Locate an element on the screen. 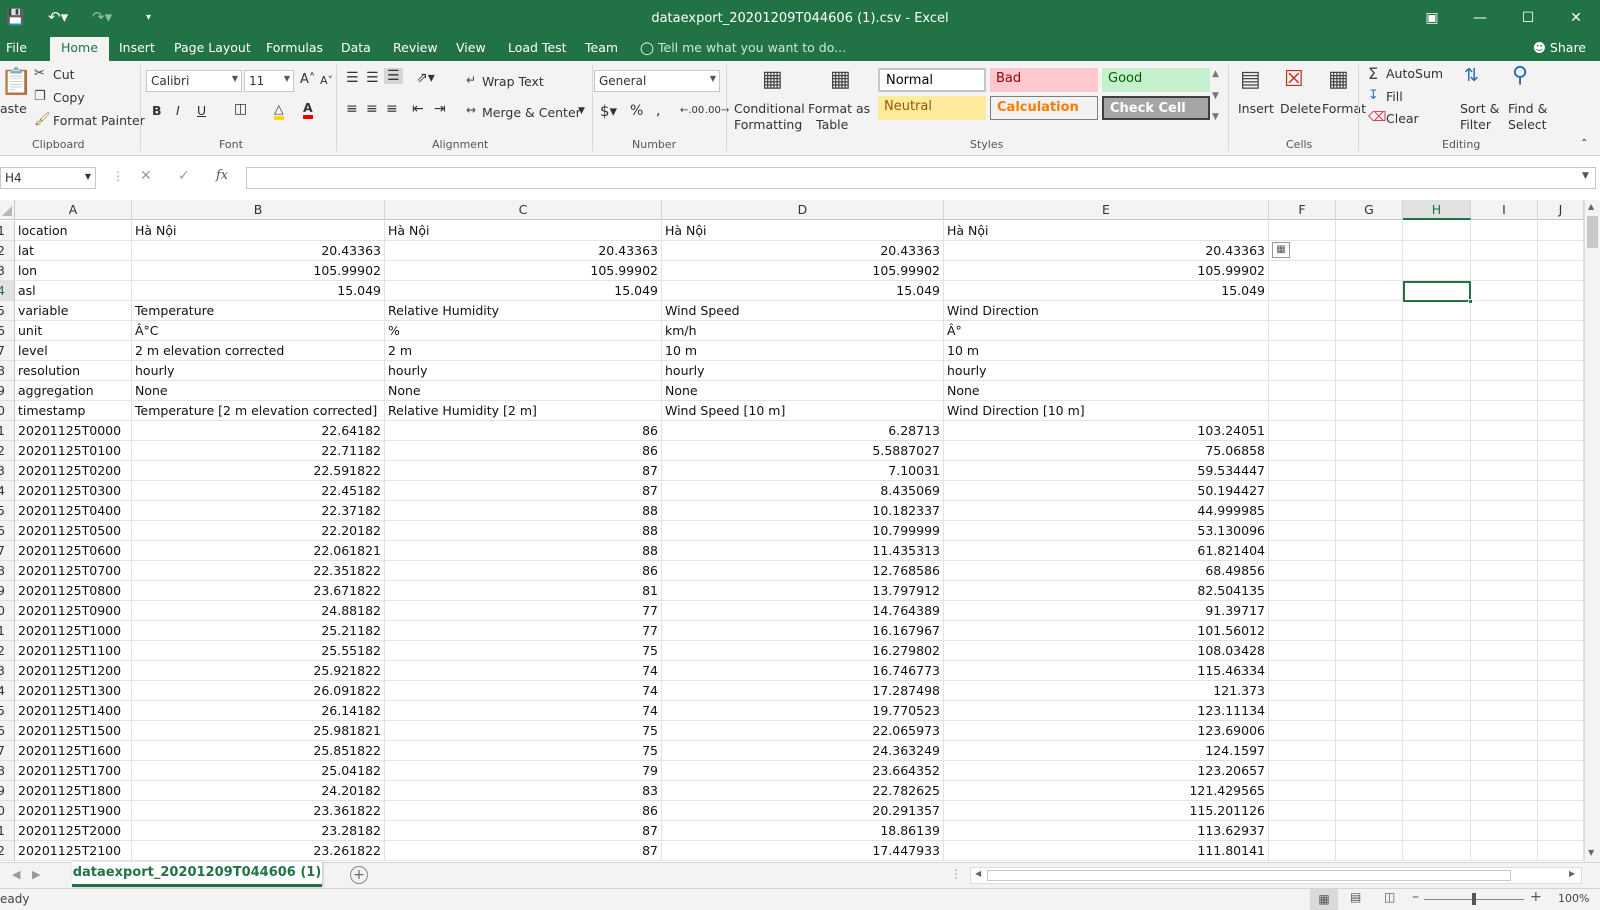 The width and height of the screenshot is (1600, 910). conditional-formatting-label-2: Formatting is located at coordinates (768, 124).